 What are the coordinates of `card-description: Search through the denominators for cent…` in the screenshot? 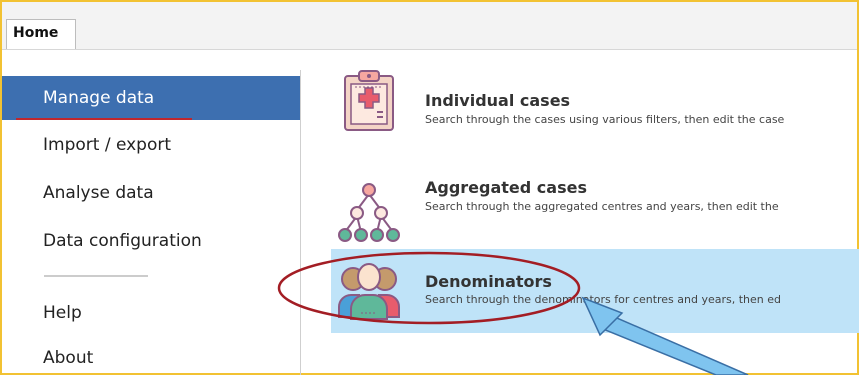 It's located at (603, 299).